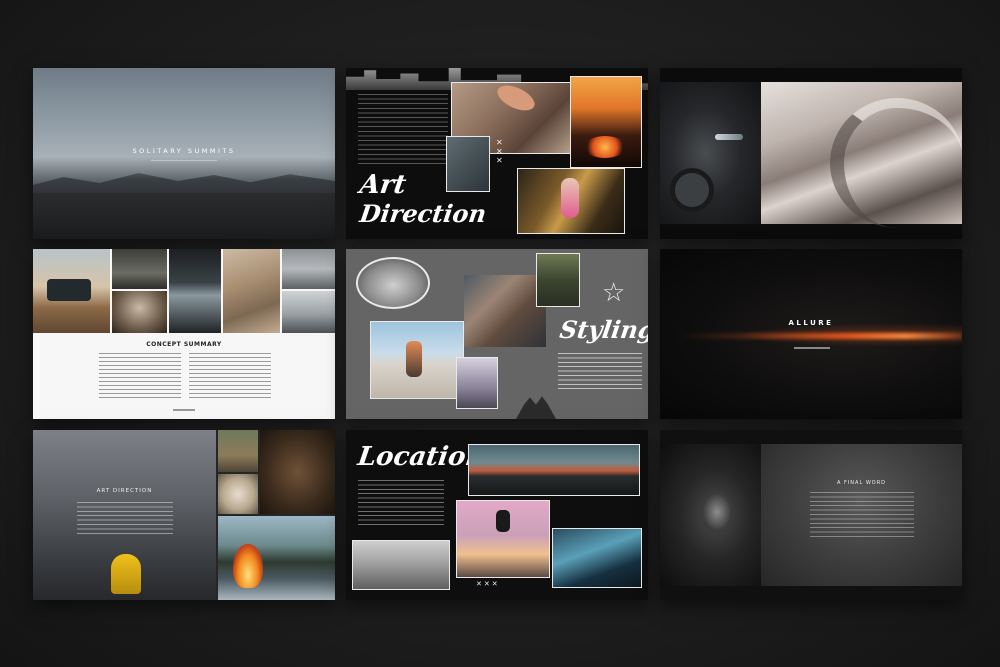 The image size is (1000, 667). Describe the element at coordinates (811, 334) in the screenshot. I see `slide-allure: ALLURE` at that location.